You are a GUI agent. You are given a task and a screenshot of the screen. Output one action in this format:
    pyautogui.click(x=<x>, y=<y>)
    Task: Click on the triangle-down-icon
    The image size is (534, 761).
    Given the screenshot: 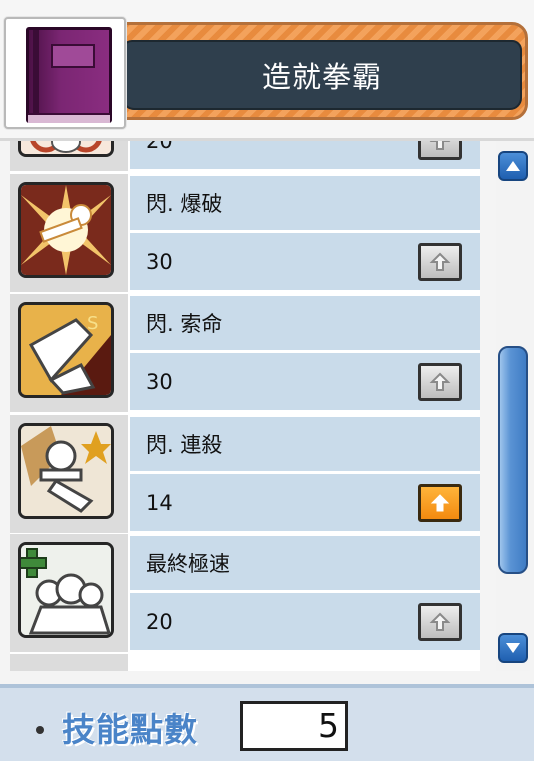 What is the action you would take?
    pyautogui.click(x=513, y=648)
    